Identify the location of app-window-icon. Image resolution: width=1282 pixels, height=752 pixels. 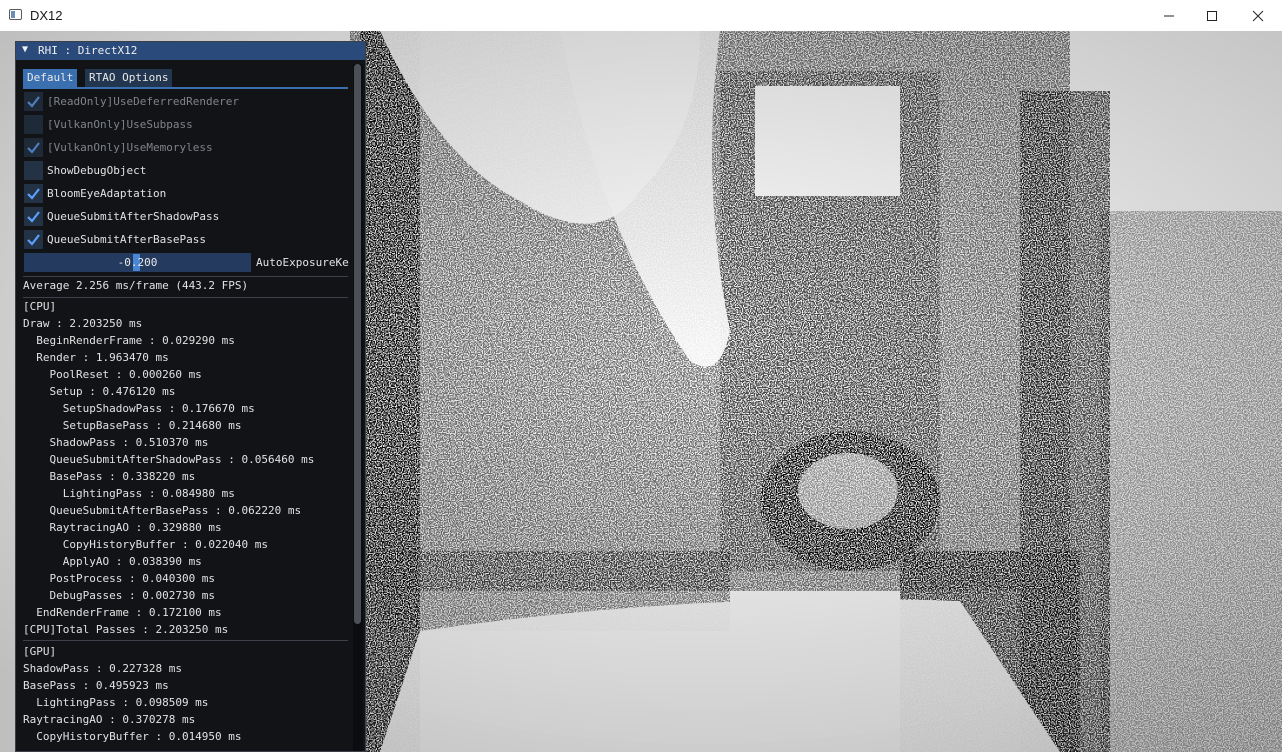
(15, 14).